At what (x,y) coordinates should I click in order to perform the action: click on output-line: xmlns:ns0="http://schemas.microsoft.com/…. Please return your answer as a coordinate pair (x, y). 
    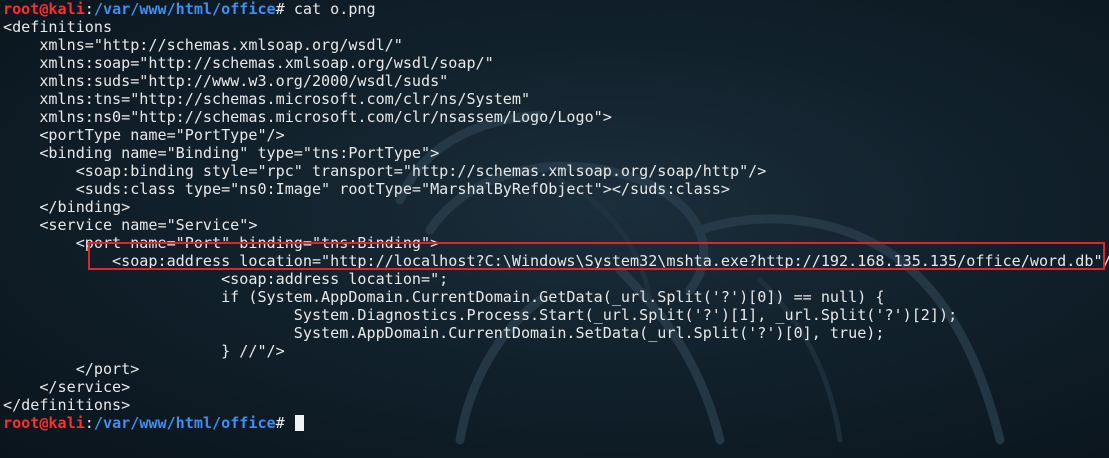
    Looking at the image, I should click on (307, 117).